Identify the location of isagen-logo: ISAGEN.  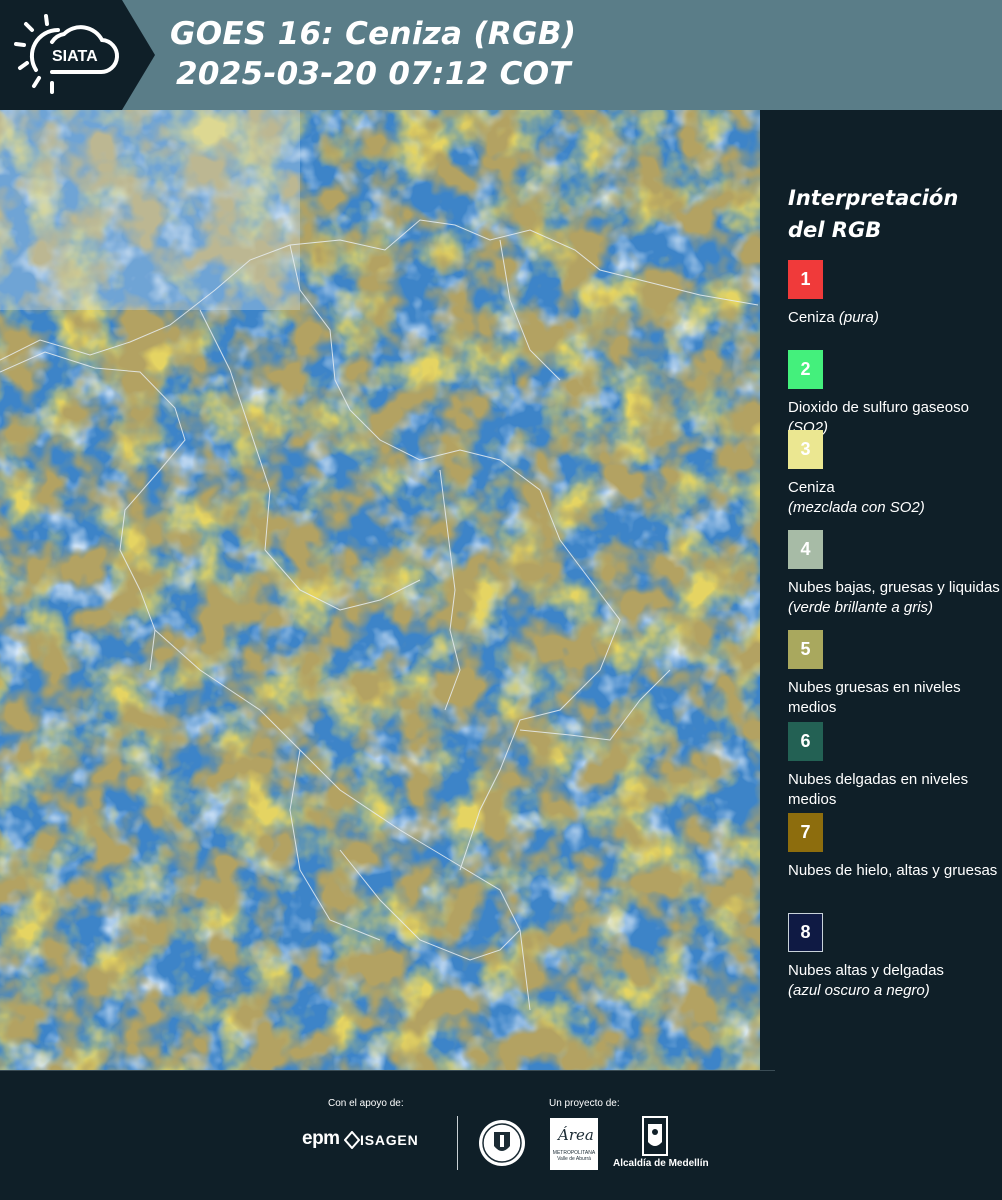
(389, 1140).